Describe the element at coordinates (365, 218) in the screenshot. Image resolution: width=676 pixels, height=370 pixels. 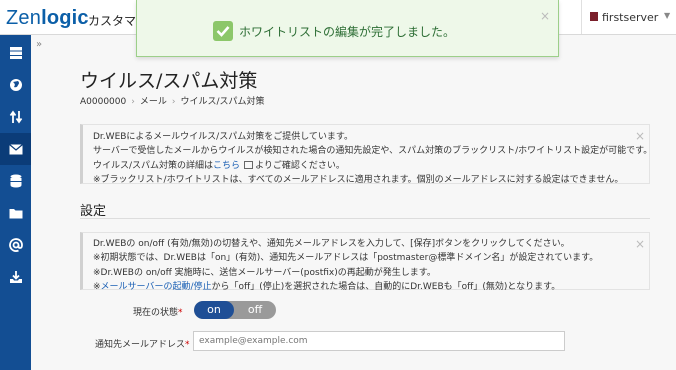
I see `section-divider` at that location.